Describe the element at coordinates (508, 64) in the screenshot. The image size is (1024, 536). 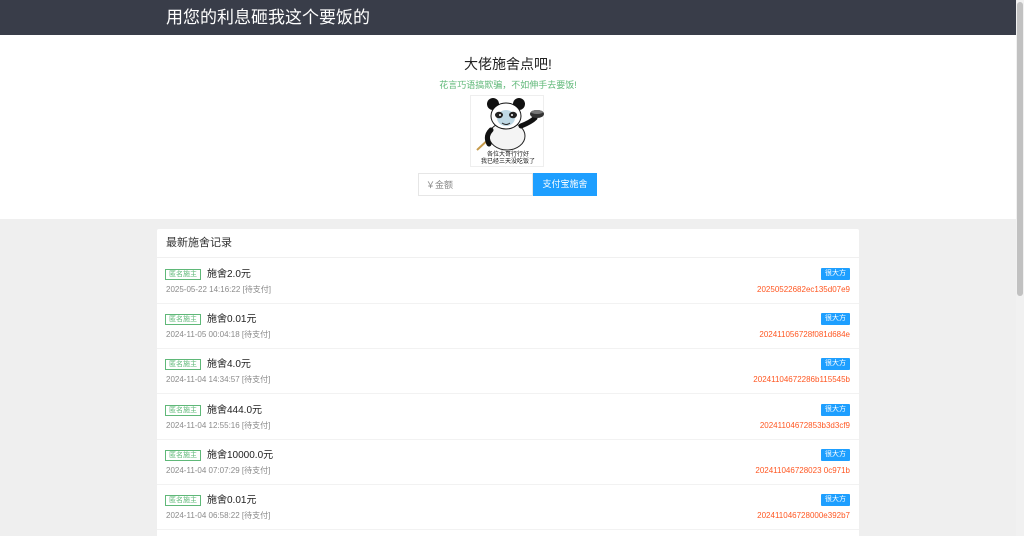
I see `donation-title: 大佬施舍点吧!` at that location.